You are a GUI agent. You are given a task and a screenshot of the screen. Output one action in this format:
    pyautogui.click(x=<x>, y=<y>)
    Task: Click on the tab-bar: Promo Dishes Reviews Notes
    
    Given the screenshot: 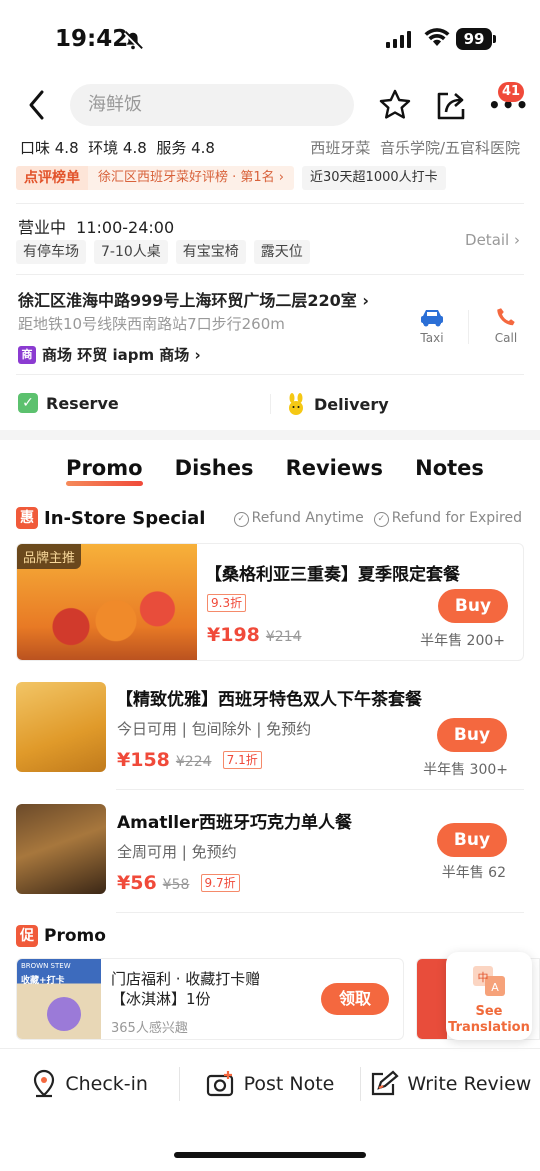 What is the action you would take?
    pyautogui.click(x=270, y=471)
    